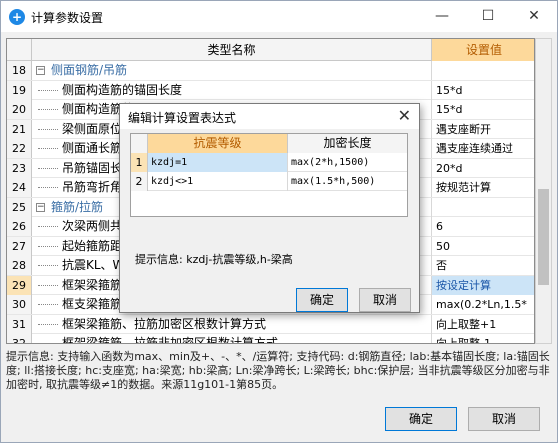 The height and width of the screenshot is (443, 558). I want to click on table-row: 31 框架梁箍筋、拉筋加密区根数计算方式 向上取整+1, so click(270, 324).